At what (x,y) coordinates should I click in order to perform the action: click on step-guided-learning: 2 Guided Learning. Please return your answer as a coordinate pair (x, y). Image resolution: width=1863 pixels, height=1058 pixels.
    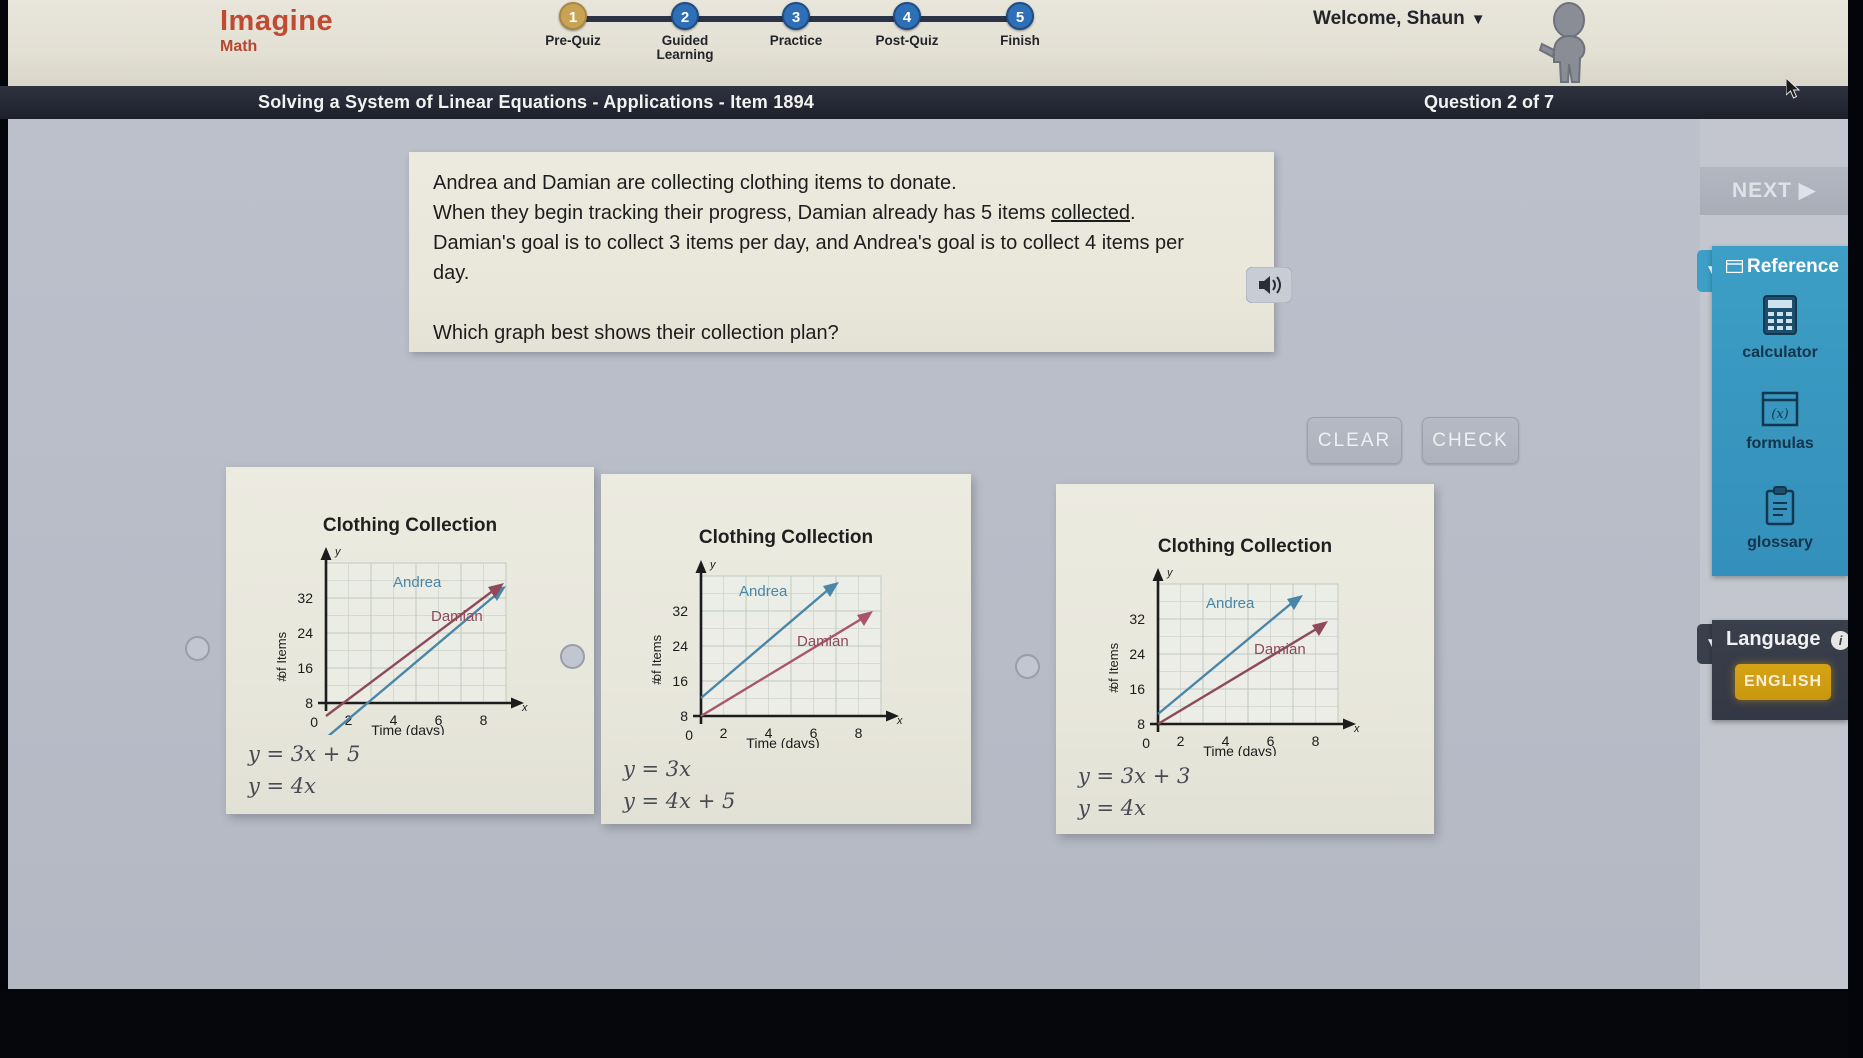
    Looking at the image, I should click on (685, 32).